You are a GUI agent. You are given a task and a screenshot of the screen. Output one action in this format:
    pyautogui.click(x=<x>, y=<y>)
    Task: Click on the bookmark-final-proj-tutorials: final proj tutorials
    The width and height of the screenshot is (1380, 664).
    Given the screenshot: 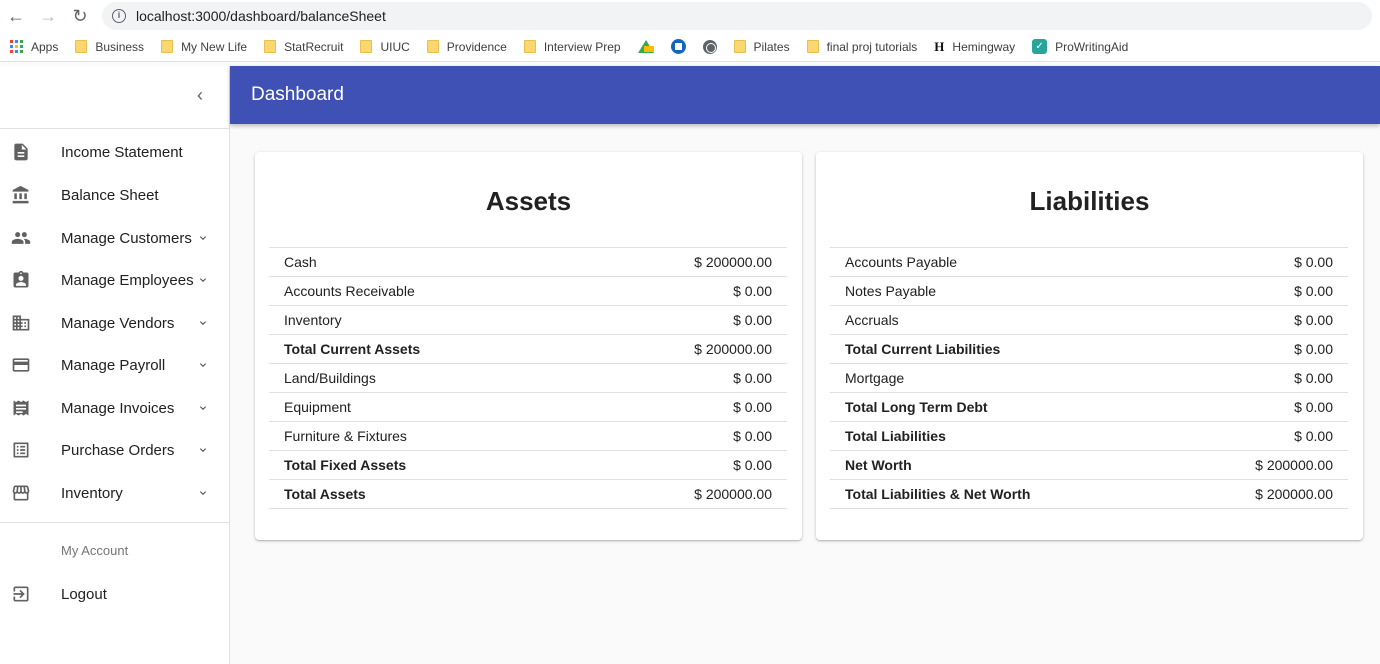 What is the action you would take?
    pyautogui.click(x=862, y=46)
    